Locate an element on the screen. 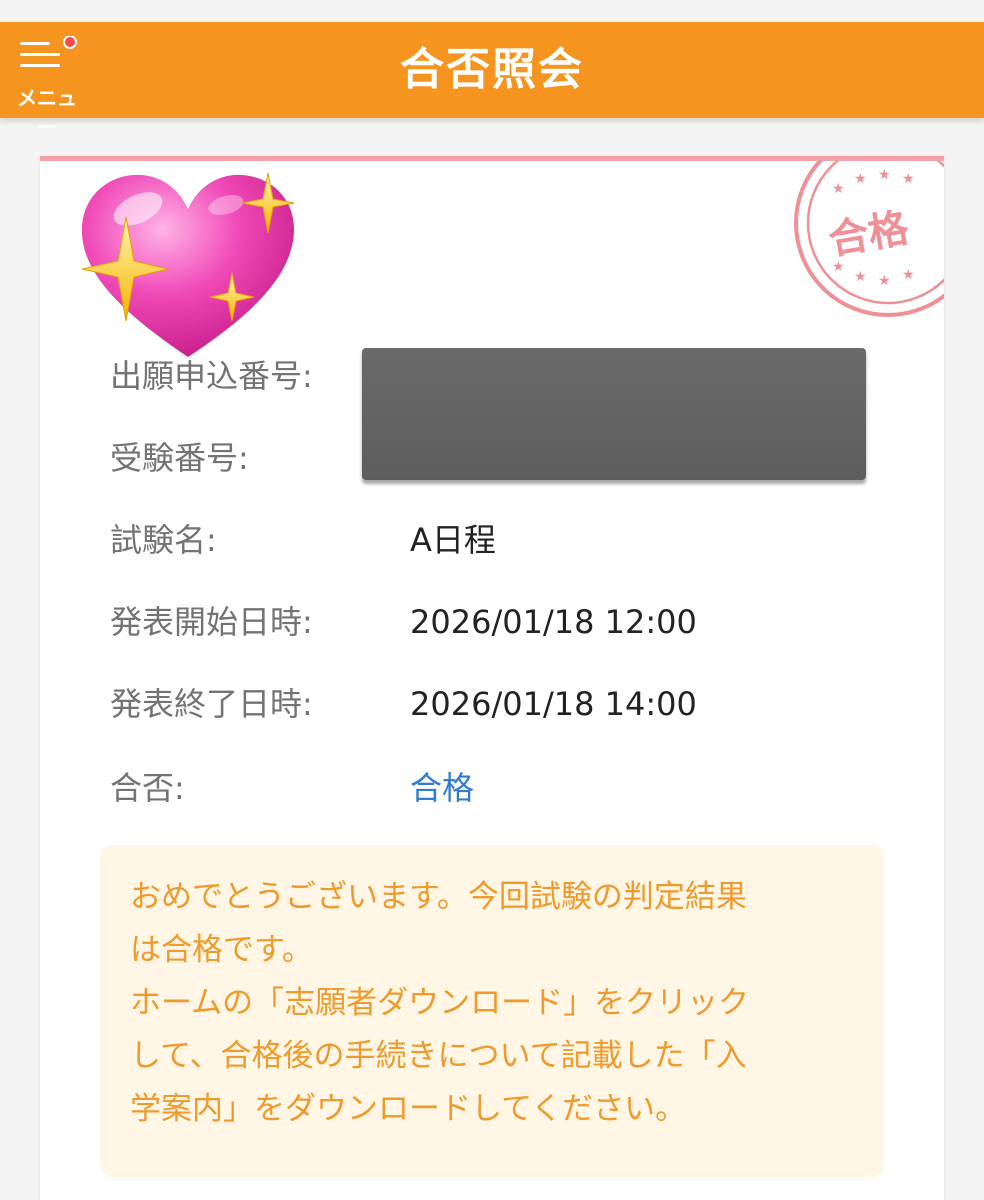 This screenshot has width=984, height=1200. menu-button: メニュー is located at coordinates (47, 84).